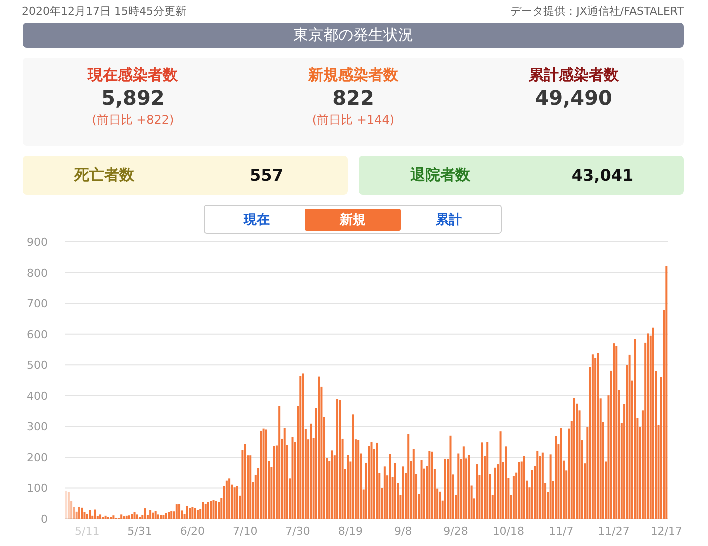 Image resolution: width=708 pixels, height=546 pixels. What do you see at coordinates (44, 519) in the screenshot?
I see `y-axis-label: 0` at bounding box center [44, 519].